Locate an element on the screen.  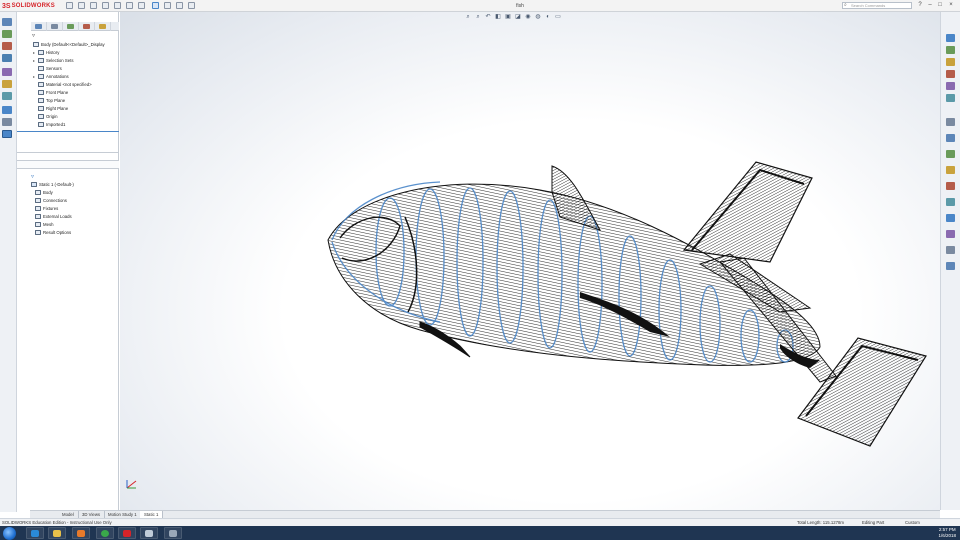
draft-analysis-icon is located at coordinates (950, 218).